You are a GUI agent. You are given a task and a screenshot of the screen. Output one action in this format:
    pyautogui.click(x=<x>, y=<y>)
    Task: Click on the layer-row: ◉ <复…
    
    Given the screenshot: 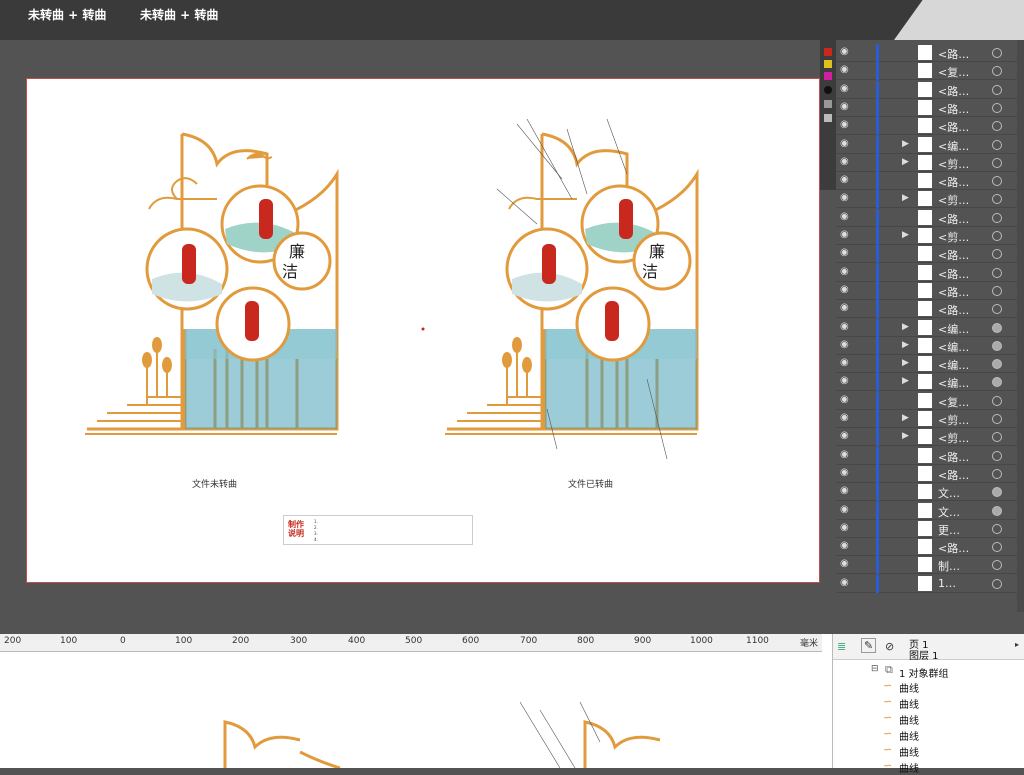 What is the action you would take?
    pyautogui.click(x=930, y=71)
    